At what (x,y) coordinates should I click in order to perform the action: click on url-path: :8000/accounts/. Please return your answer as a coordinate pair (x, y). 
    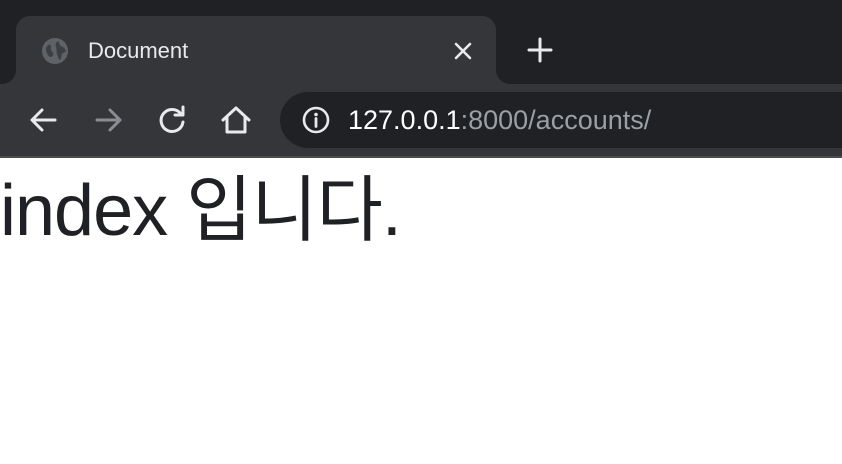
    Looking at the image, I should click on (556, 120).